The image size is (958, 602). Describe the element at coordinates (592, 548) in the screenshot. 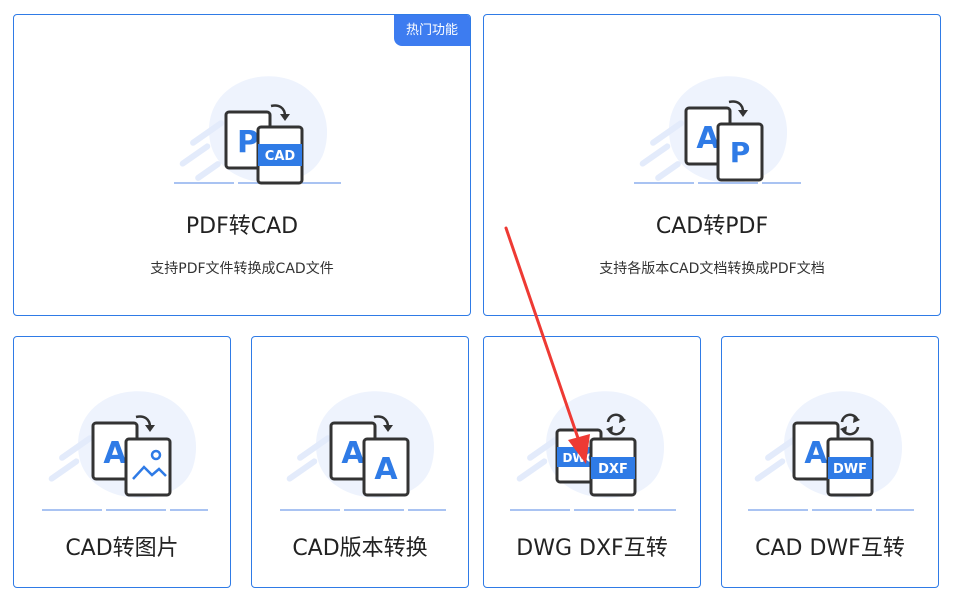

I see `card-title: DWG DXF互转` at that location.